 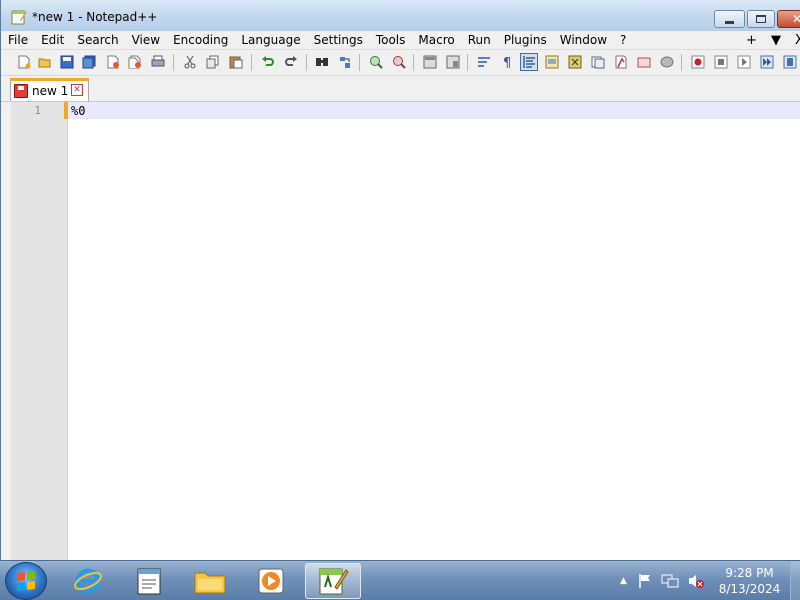 What do you see at coordinates (790, 62) in the screenshot?
I see `save-macro-button` at bounding box center [790, 62].